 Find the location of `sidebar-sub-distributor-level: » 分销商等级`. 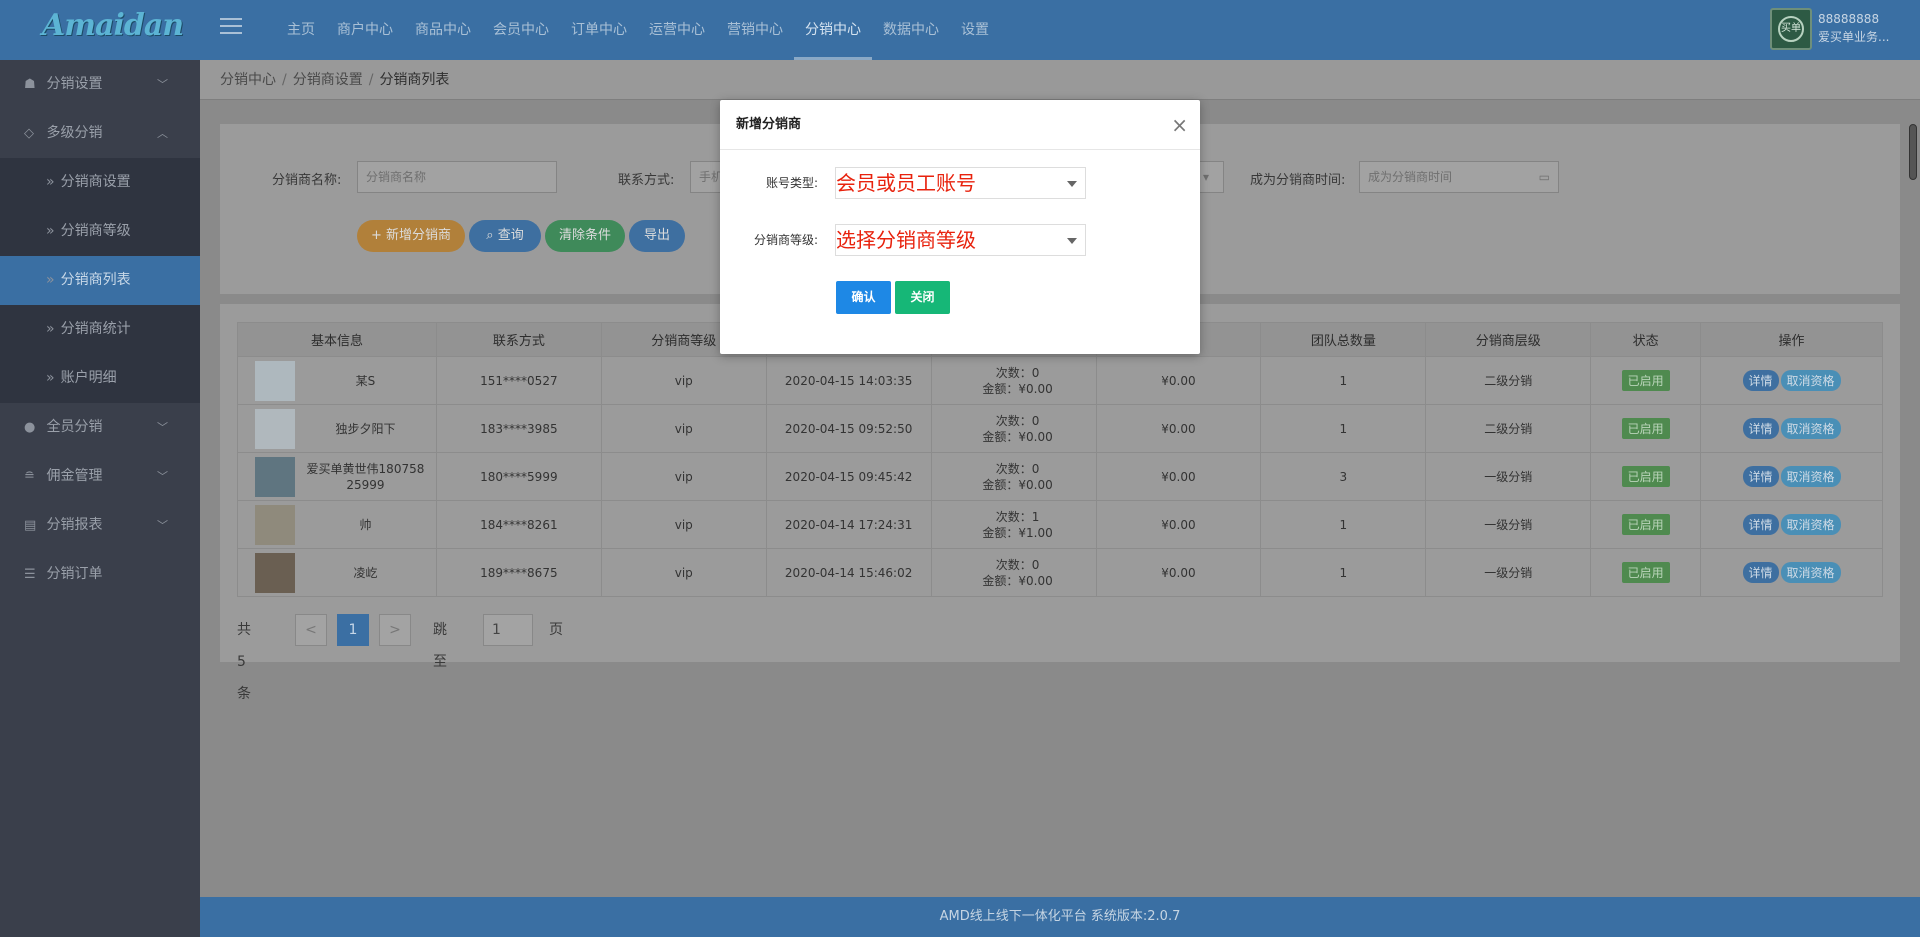

sidebar-sub-distributor-level: » 分销商等级 is located at coordinates (100, 231).